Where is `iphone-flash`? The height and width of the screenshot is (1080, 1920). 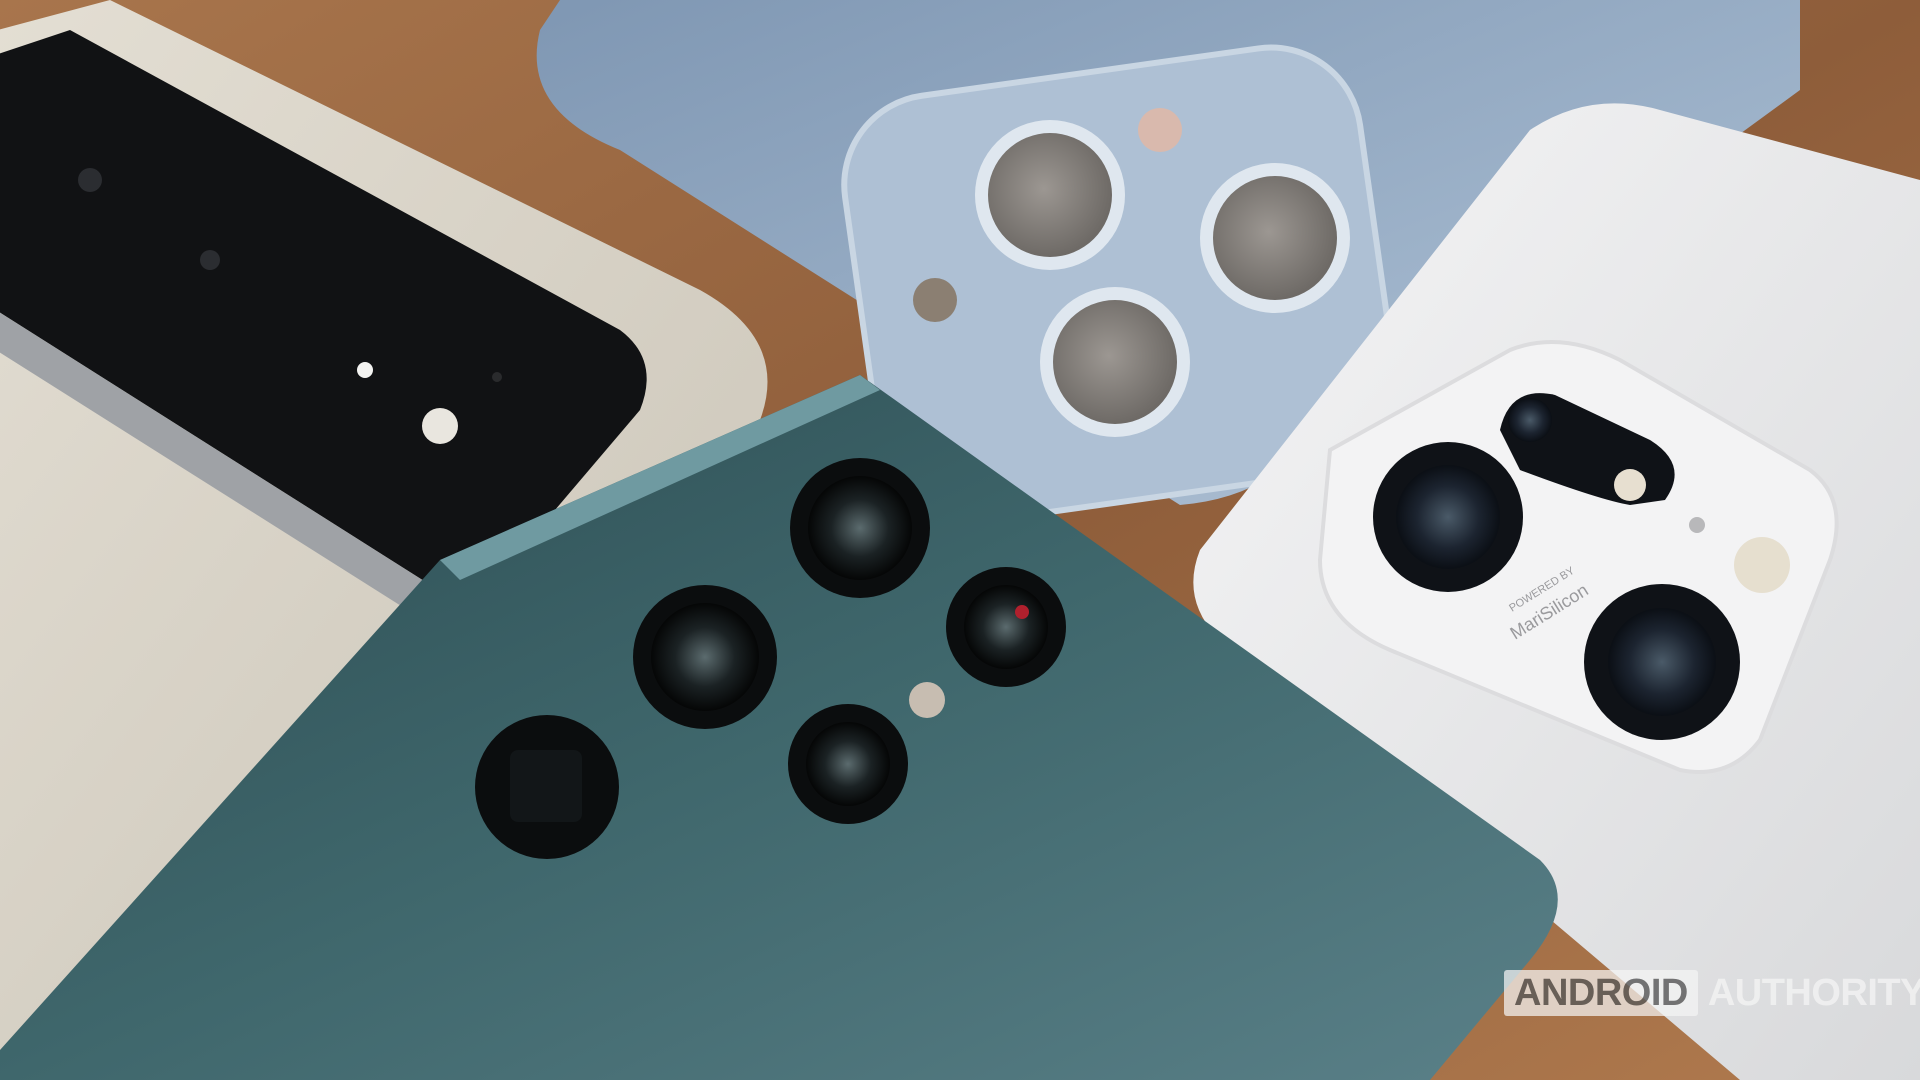
iphone-flash is located at coordinates (935, 300).